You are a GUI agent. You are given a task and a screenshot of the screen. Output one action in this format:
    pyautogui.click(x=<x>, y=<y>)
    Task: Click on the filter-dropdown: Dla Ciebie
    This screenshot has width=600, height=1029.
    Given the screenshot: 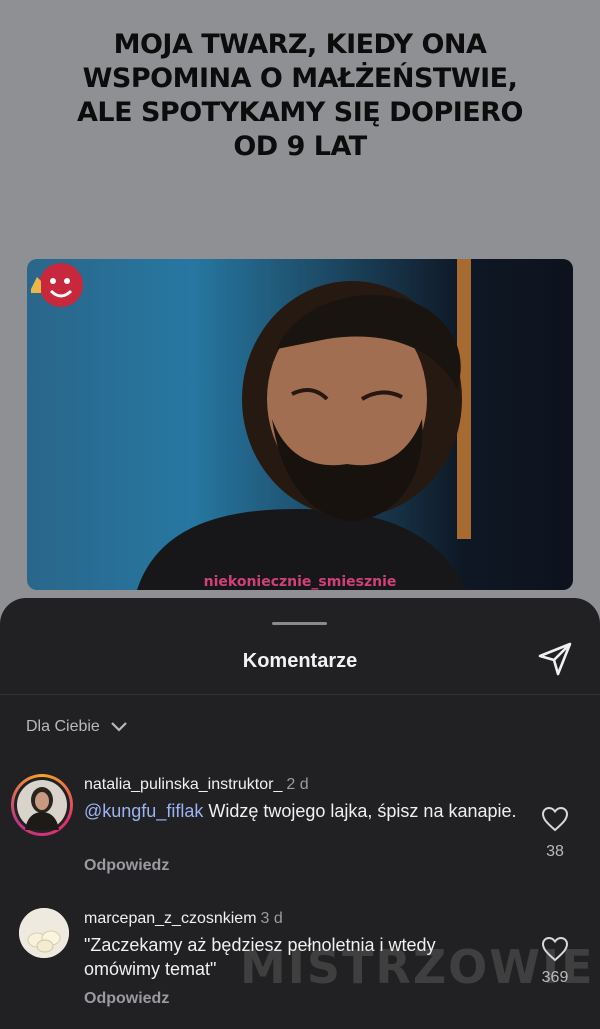 What is the action you would take?
    pyautogui.click(x=77, y=727)
    